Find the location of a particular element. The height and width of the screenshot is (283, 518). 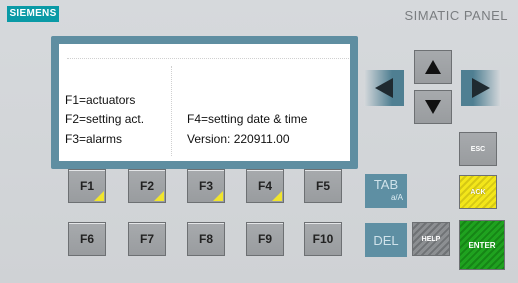

display-dotted-column is located at coordinates (172, 111).